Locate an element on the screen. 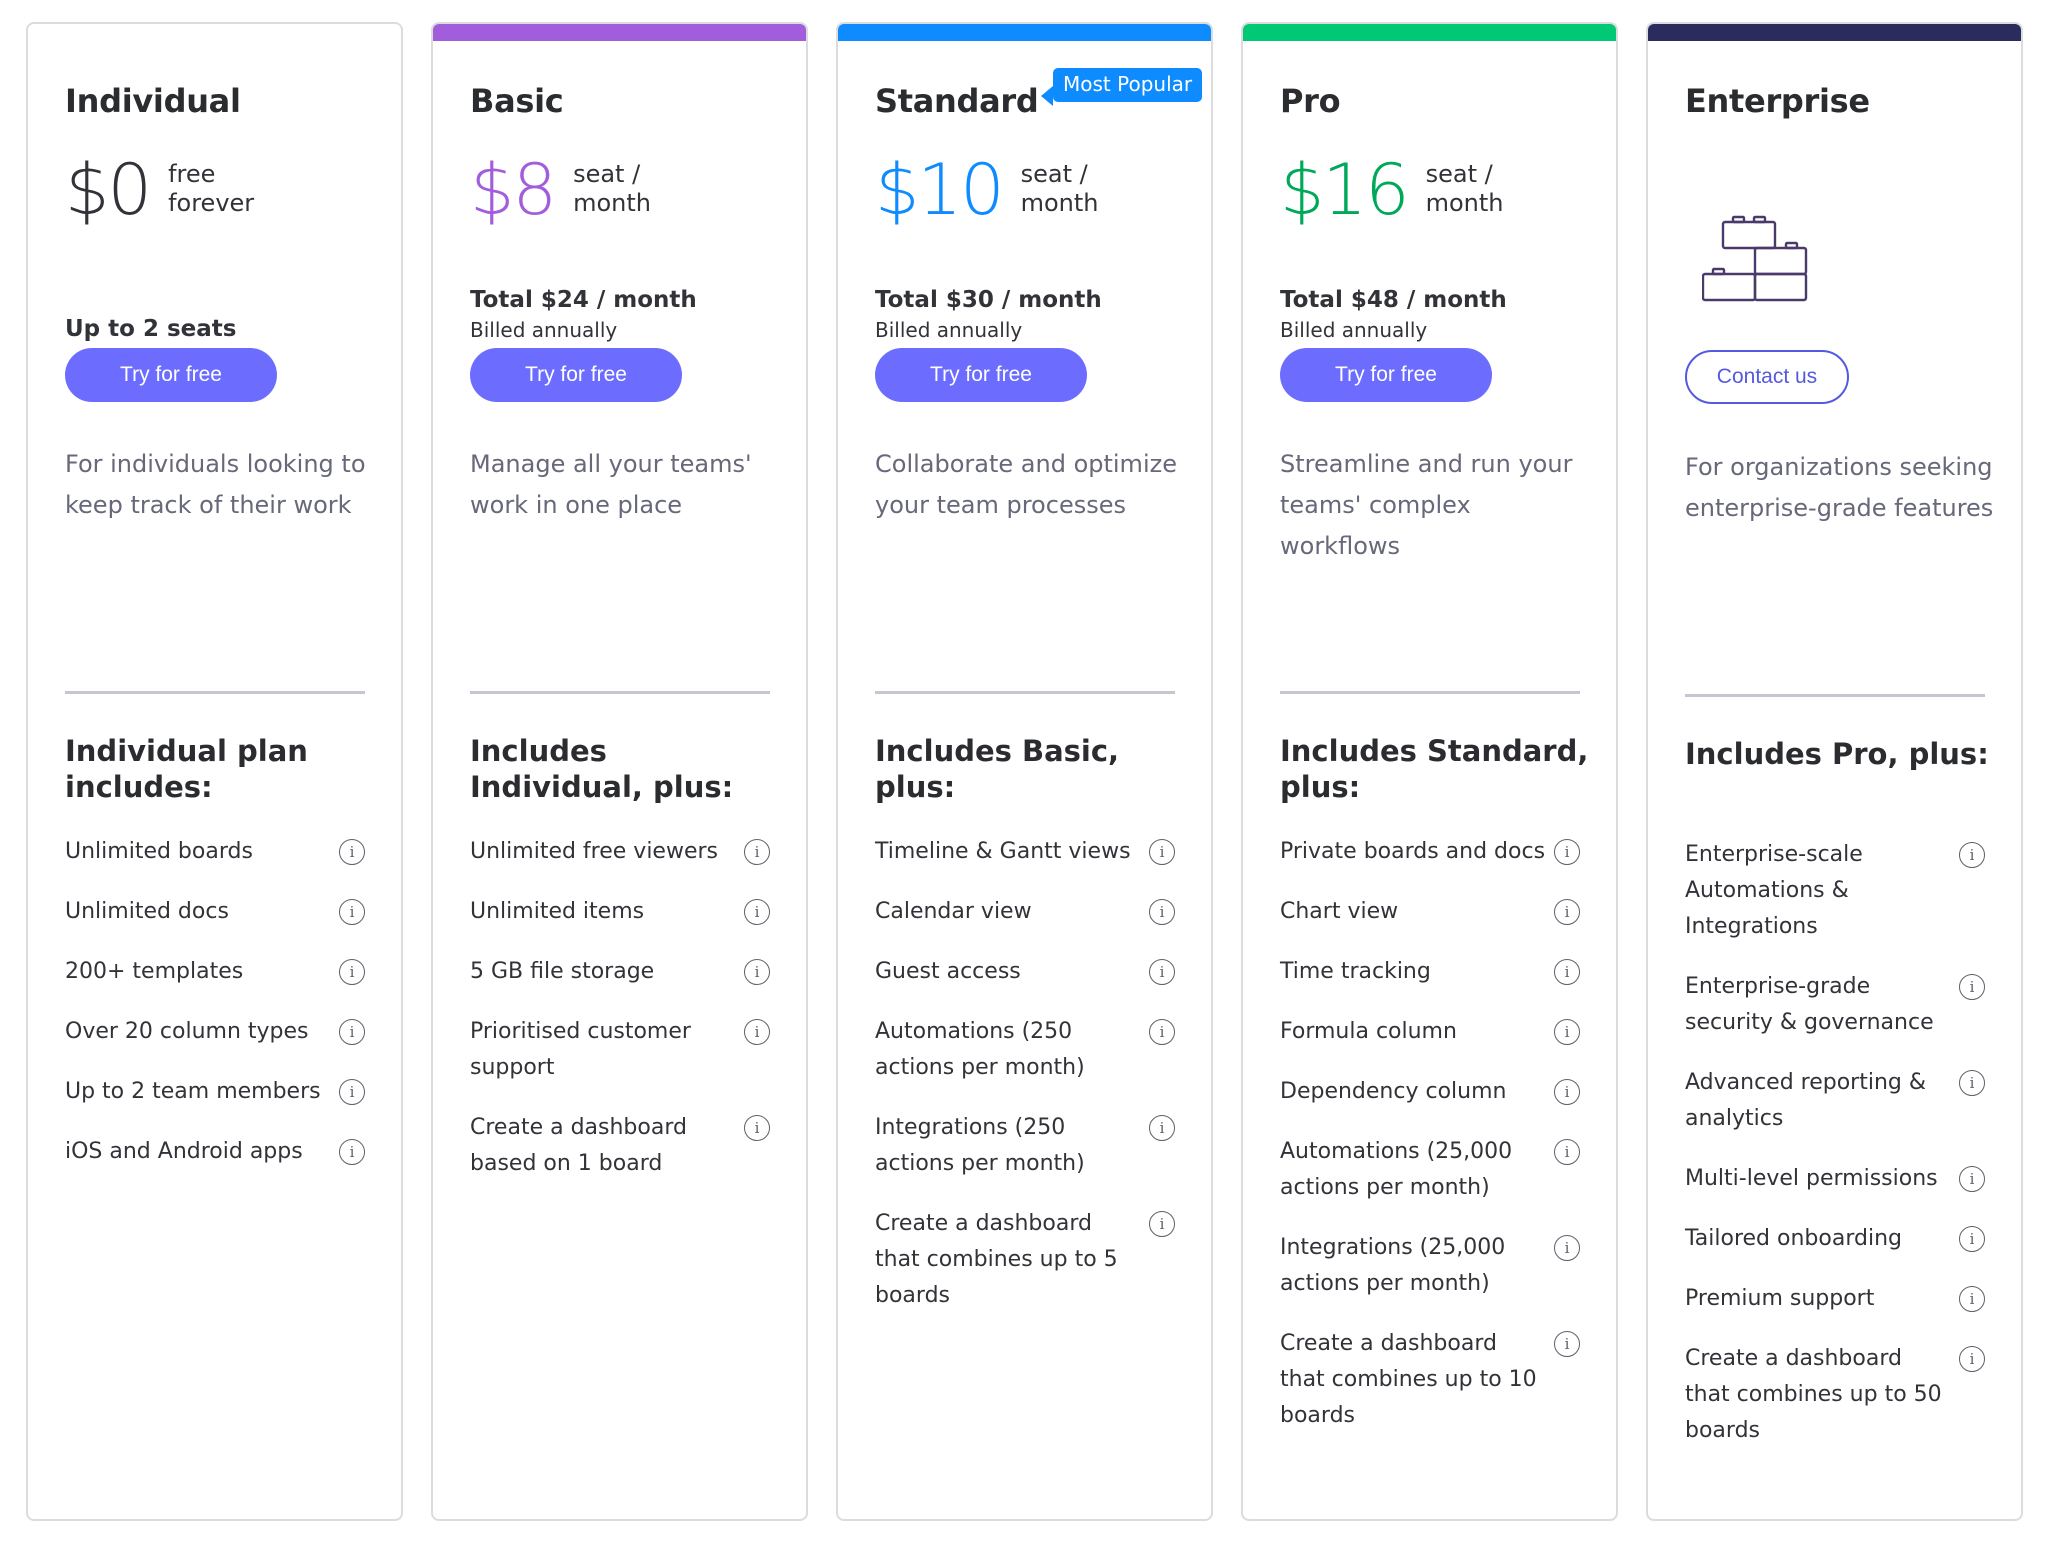 Image resolution: width=2048 pixels, height=1549 pixels. plan-title: Enterprise is located at coordinates (1777, 101).